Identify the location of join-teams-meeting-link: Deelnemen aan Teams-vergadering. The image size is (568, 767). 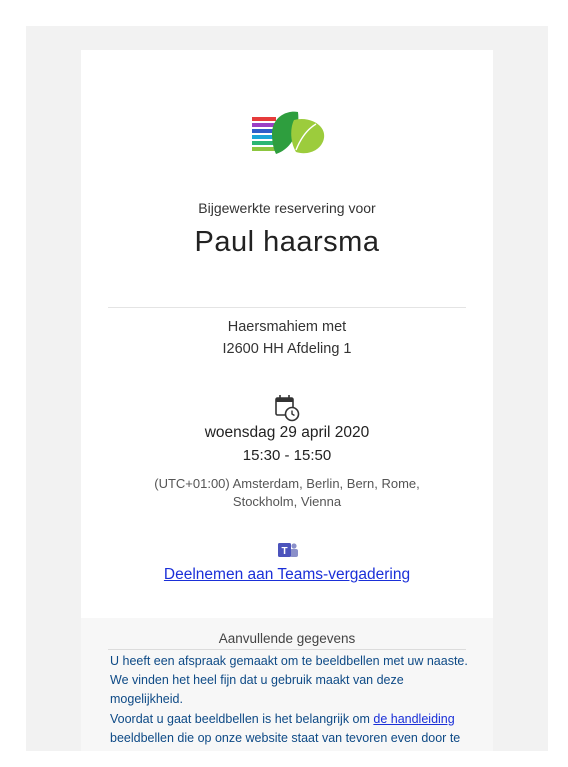
(287, 575).